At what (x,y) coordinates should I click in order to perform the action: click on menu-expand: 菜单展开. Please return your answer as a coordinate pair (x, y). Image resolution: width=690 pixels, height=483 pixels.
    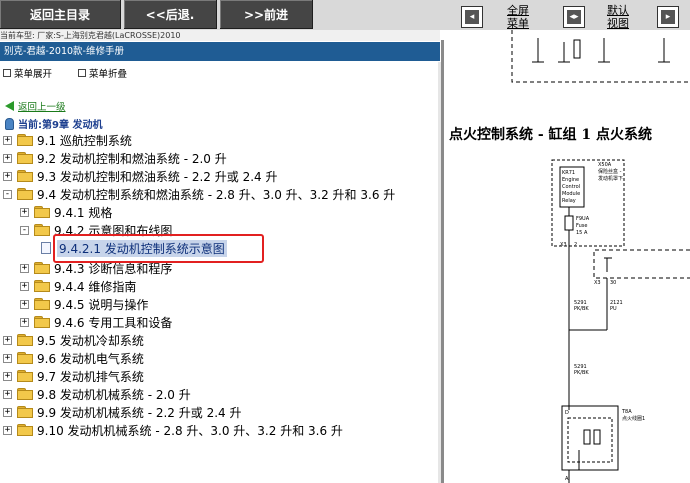
    Looking at the image, I should click on (27, 73).